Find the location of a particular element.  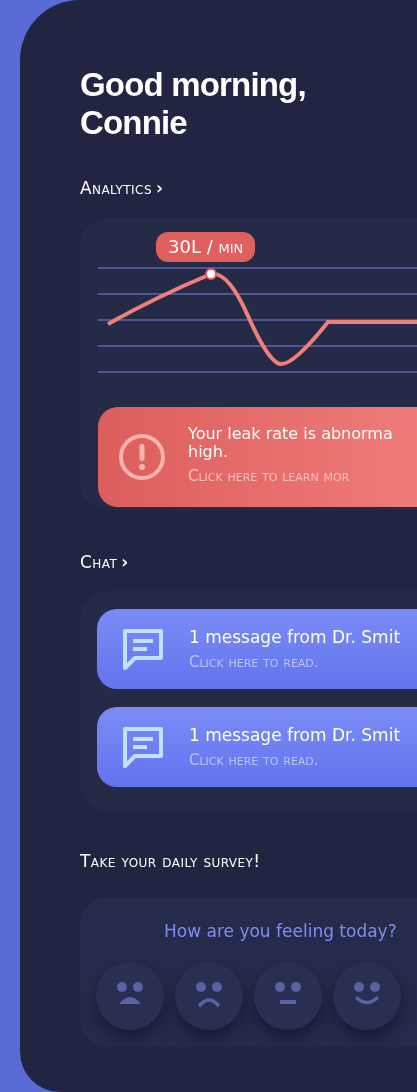

section-heading: Chat is located at coordinates (99, 562).